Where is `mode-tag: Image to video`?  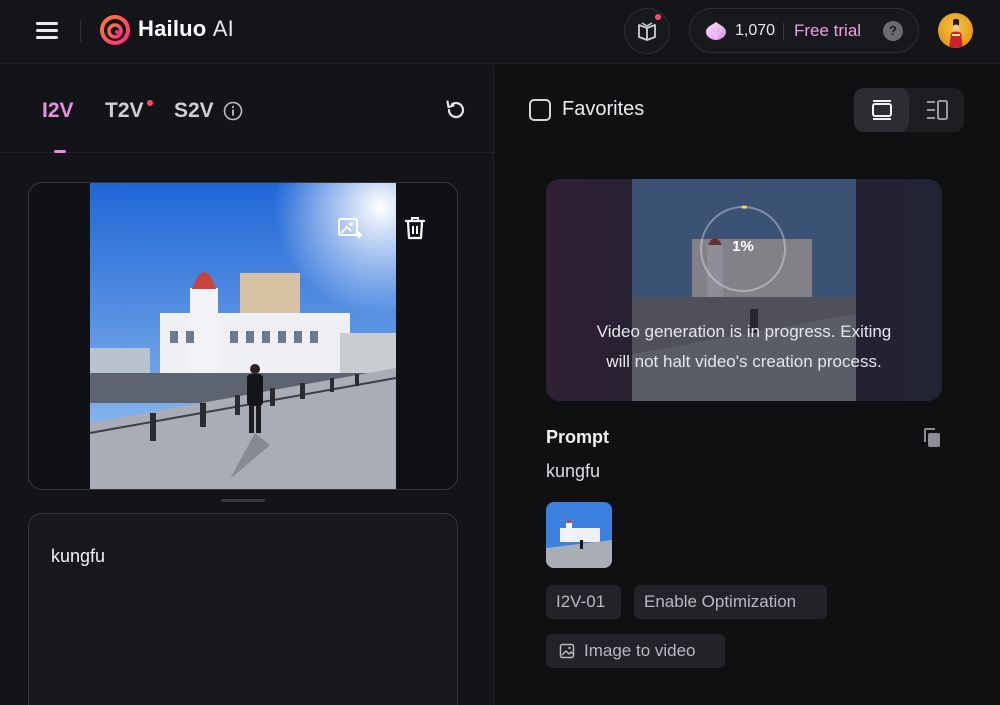 mode-tag: Image to video is located at coordinates (635, 651).